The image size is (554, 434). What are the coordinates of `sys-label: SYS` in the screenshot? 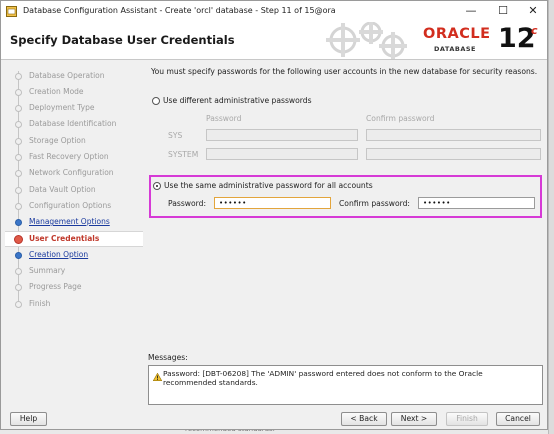 It's located at (175, 135).